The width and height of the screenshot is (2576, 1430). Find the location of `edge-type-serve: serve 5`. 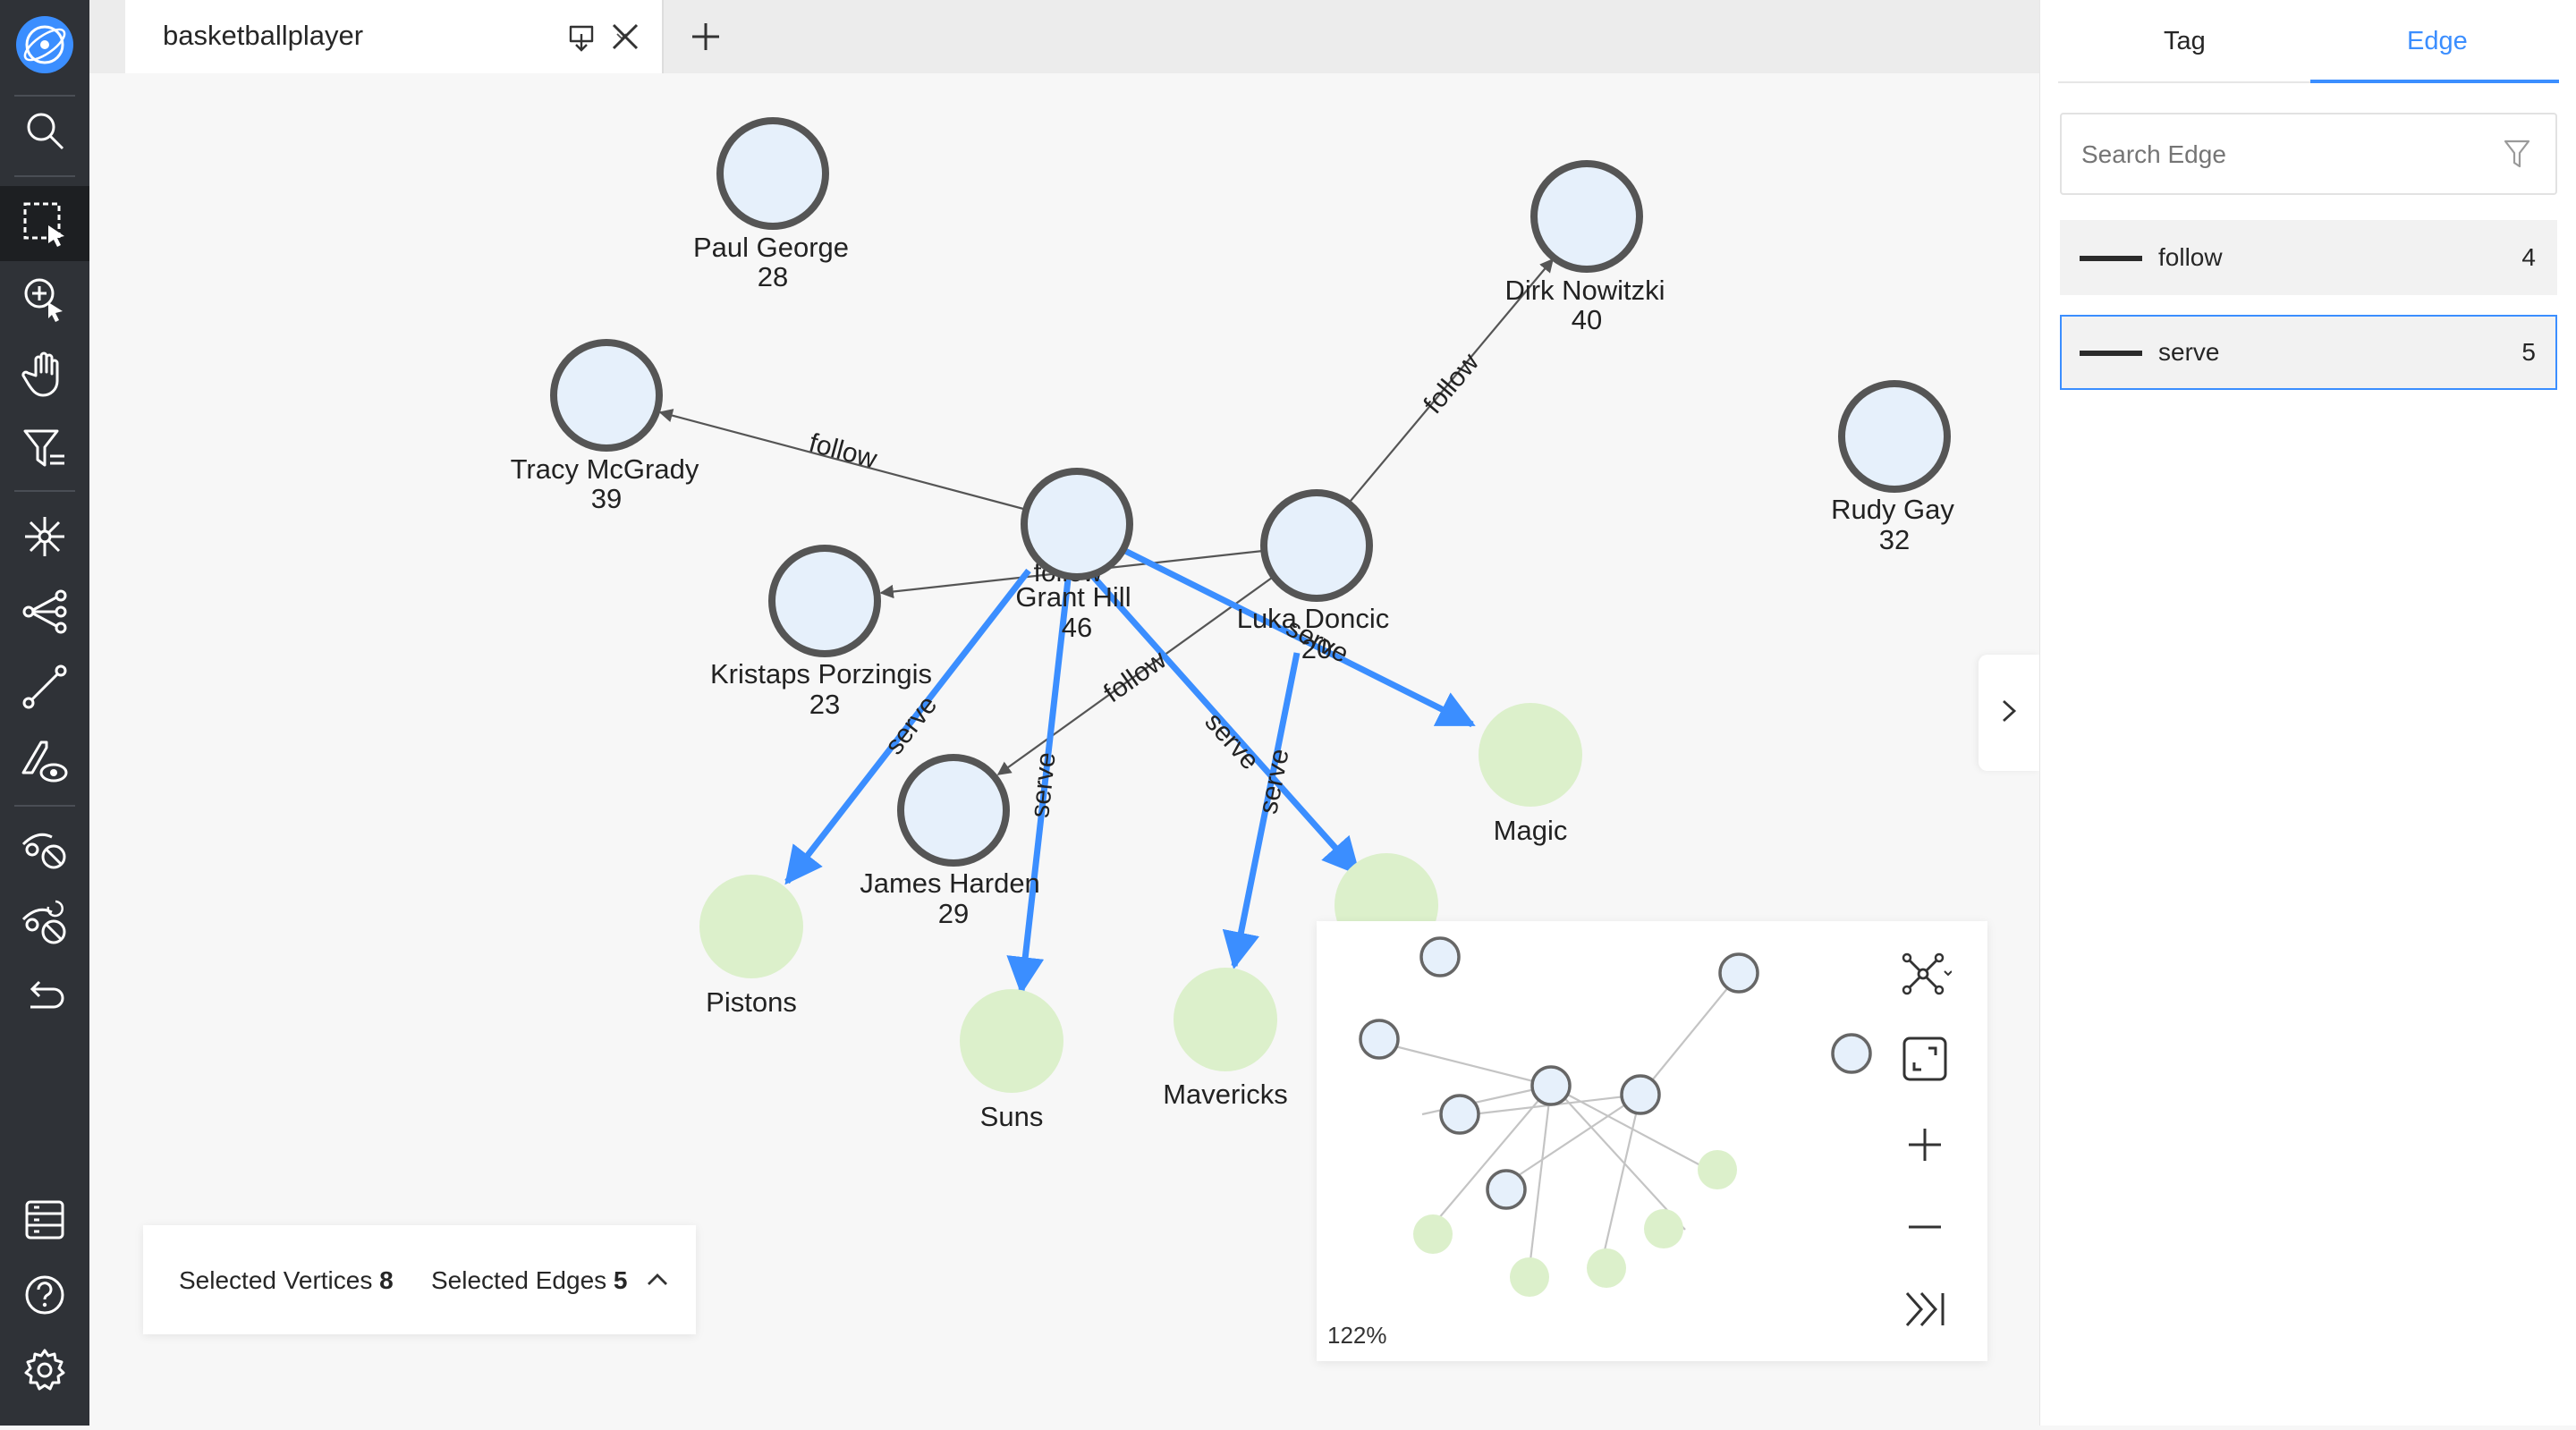

edge-type-serve: serve 5 is located at coordinates (2308, 352).